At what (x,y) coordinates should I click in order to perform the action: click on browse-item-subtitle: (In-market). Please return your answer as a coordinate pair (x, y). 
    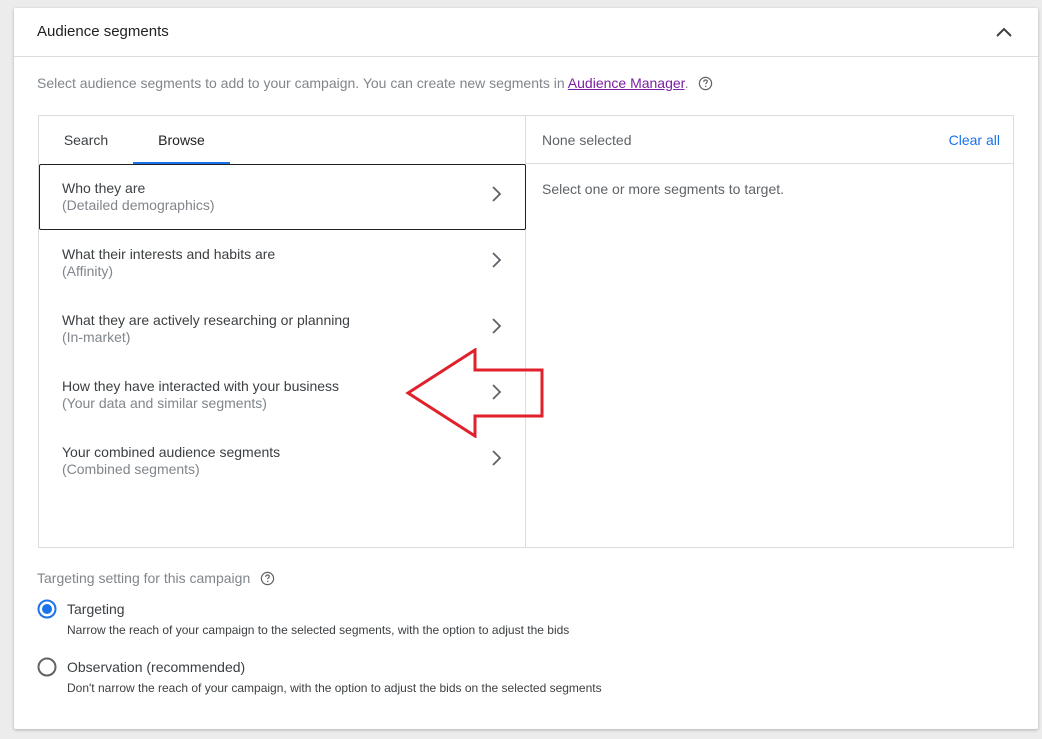
    Looking at the image, I should click on (96, 337).